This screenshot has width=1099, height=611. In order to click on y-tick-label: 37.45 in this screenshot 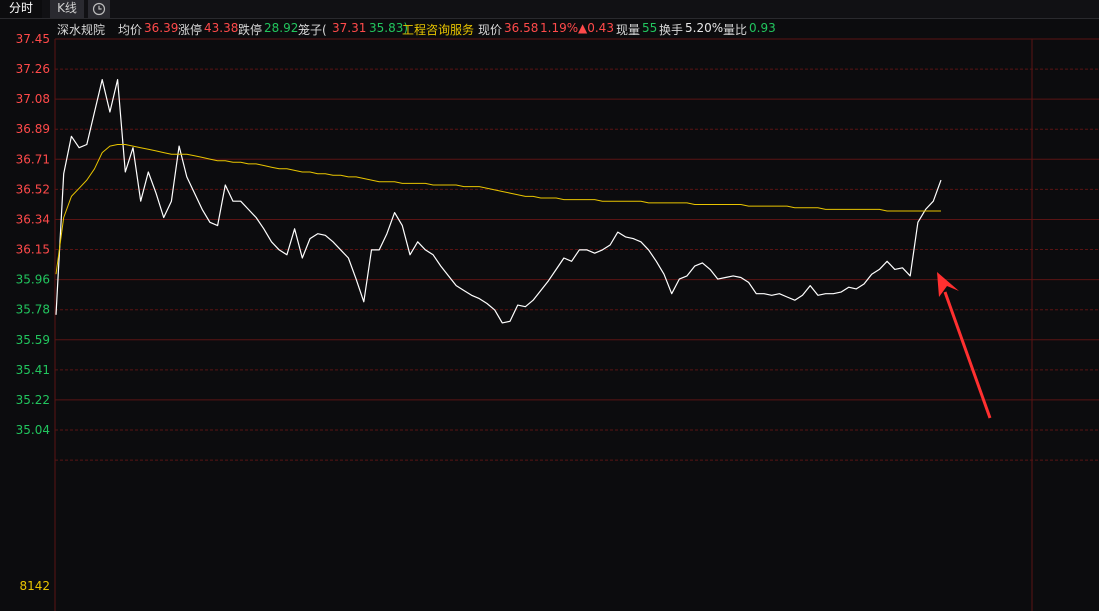, I will do `click(33, 39)`.